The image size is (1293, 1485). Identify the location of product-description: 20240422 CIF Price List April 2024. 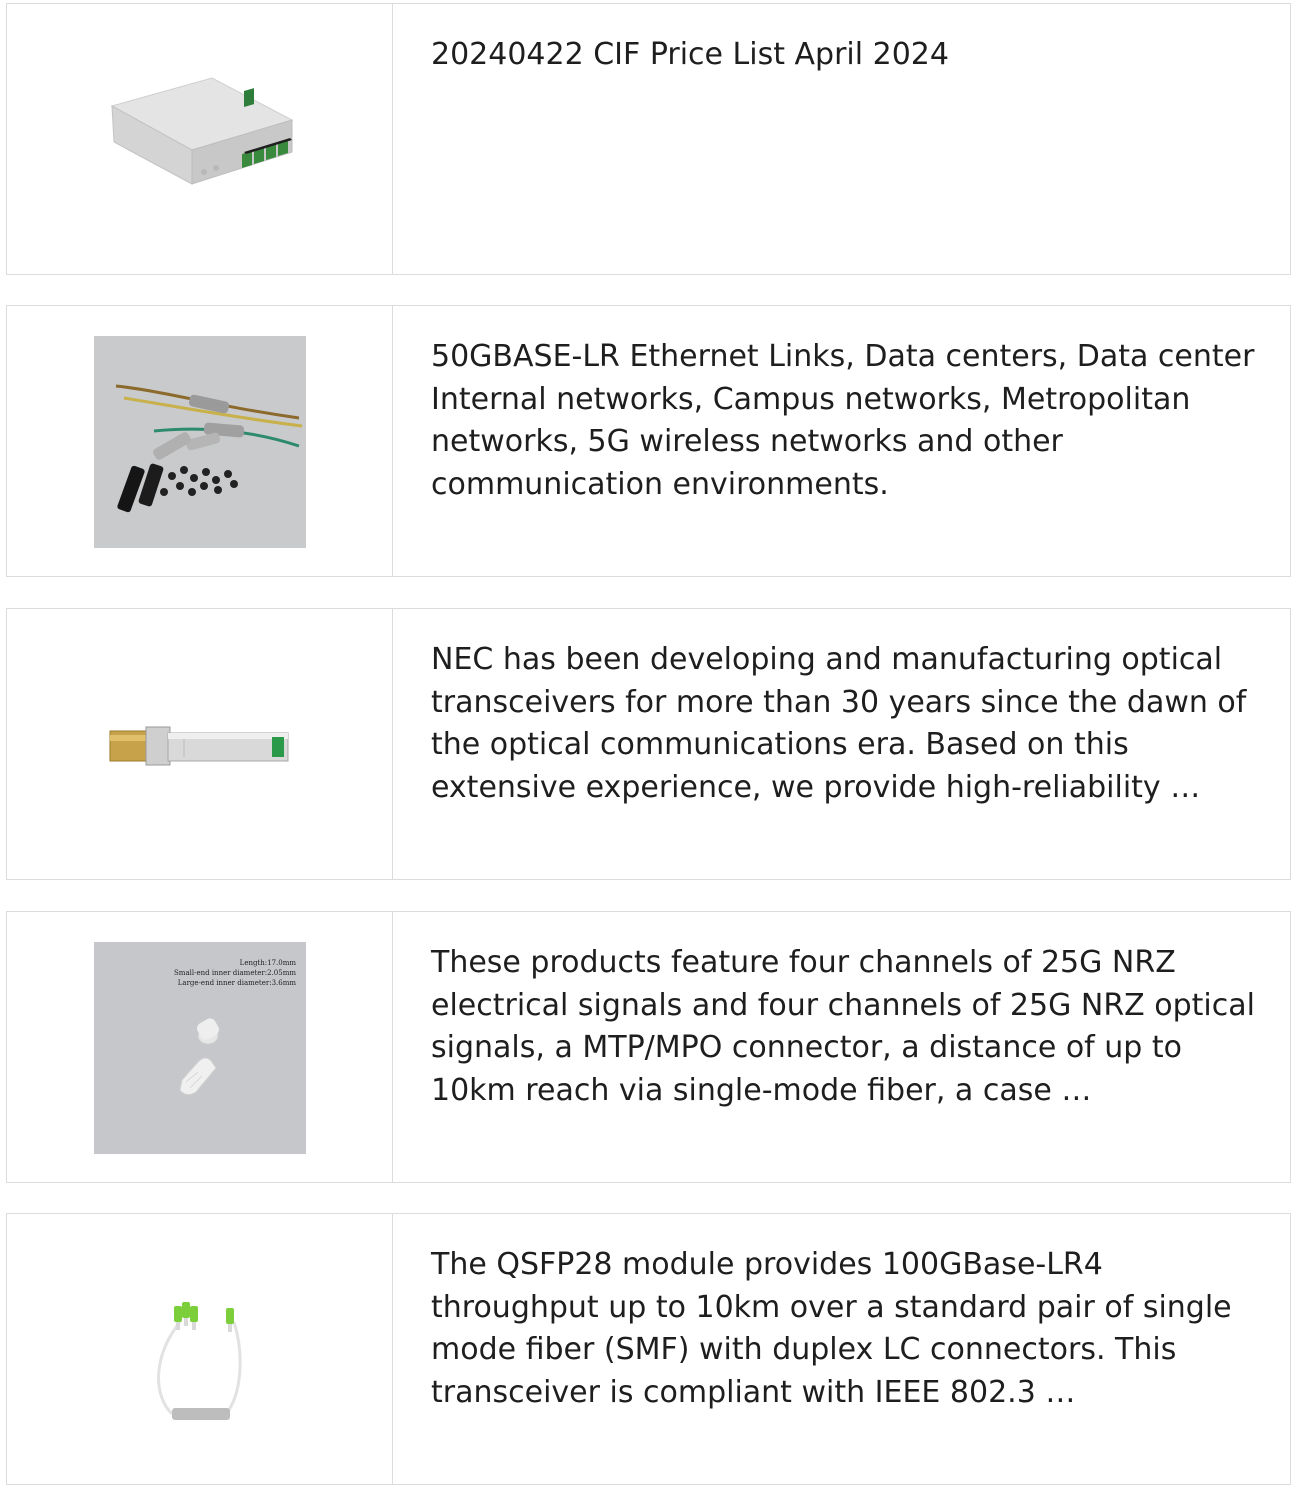
(846, 55).